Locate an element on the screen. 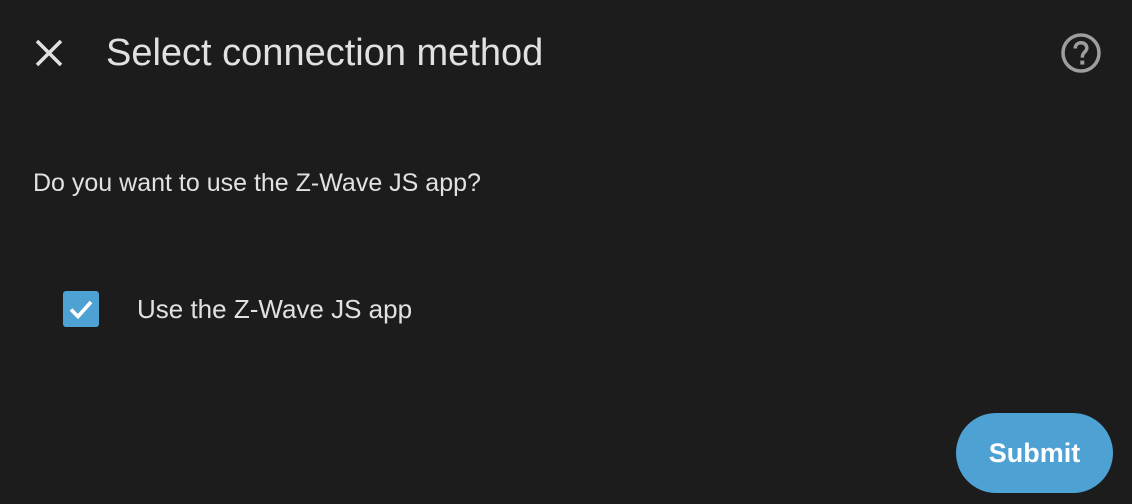  help-circle-icon is located at coordinates (1081, 53).